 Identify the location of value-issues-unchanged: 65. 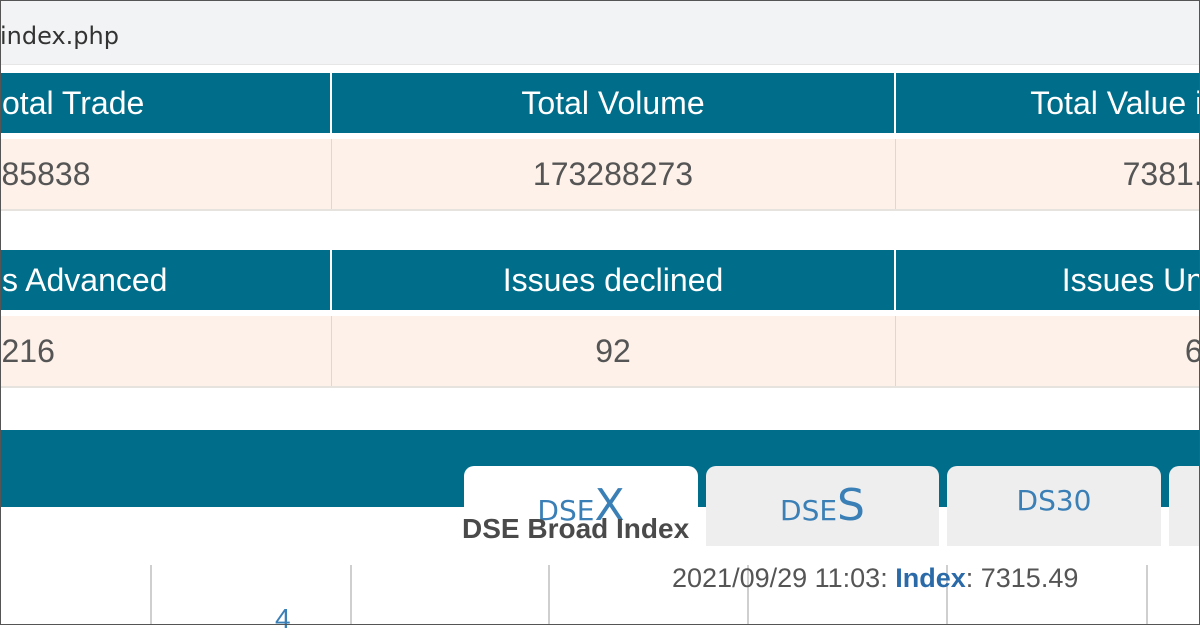
(1047, 352).